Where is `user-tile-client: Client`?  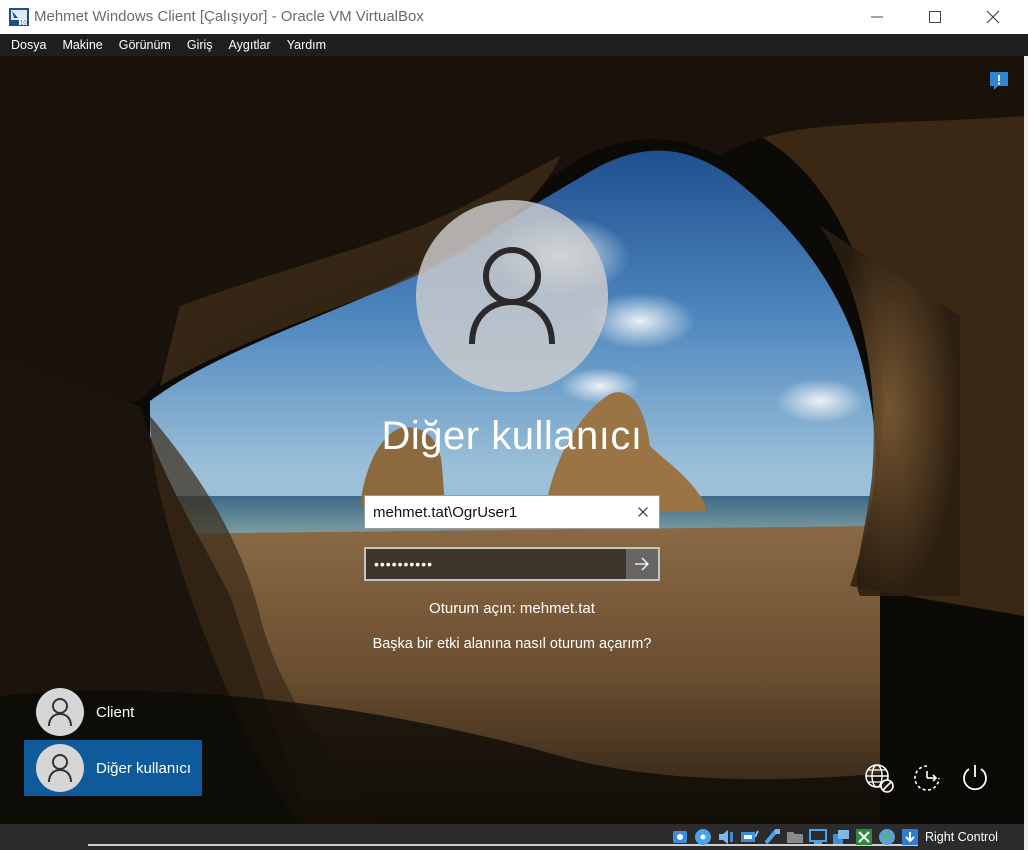
user-tile-client: Client is located at coordinates (113, 712).